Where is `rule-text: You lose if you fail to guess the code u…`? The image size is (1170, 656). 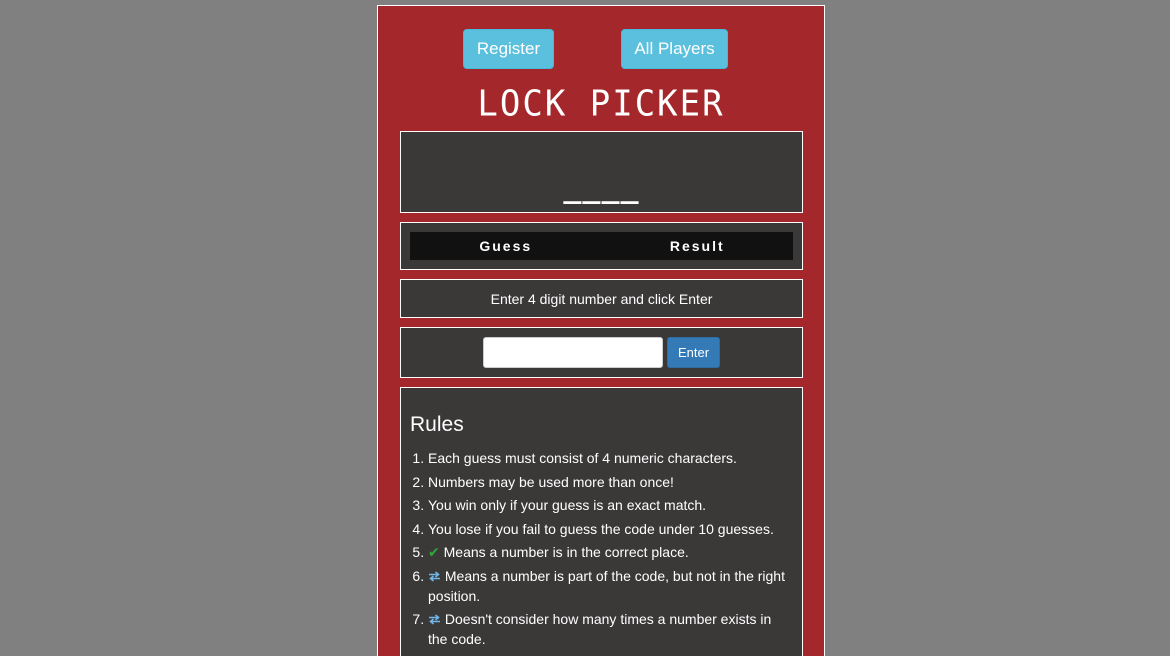 rule-text: You lose if you fail to guess the code u… is located at coordinates (601, 528).